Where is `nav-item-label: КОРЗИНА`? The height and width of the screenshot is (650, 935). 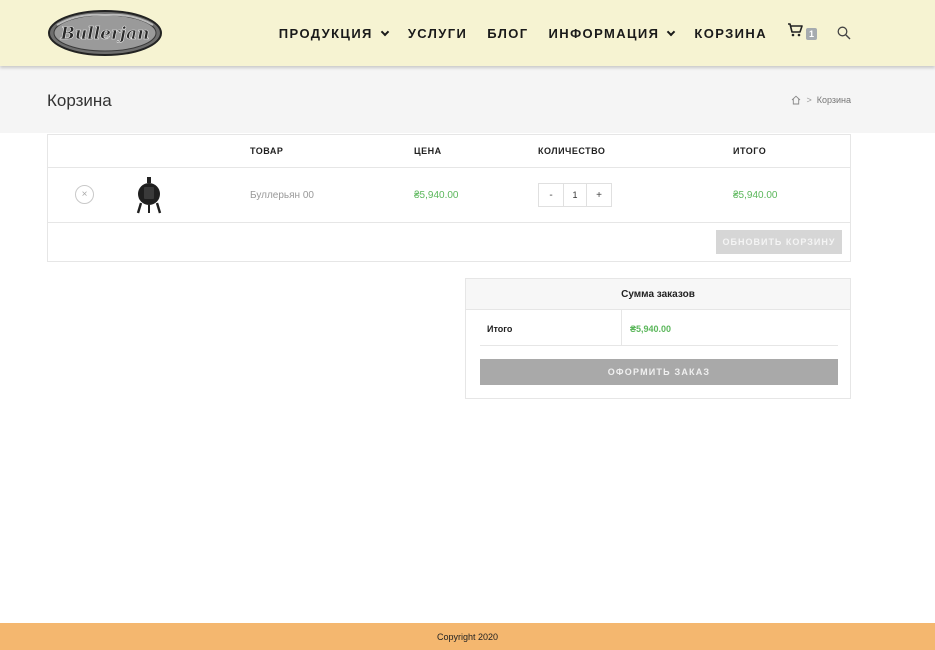 nav-item-label: КОРЗИНА is located at coordinates (730, 33).